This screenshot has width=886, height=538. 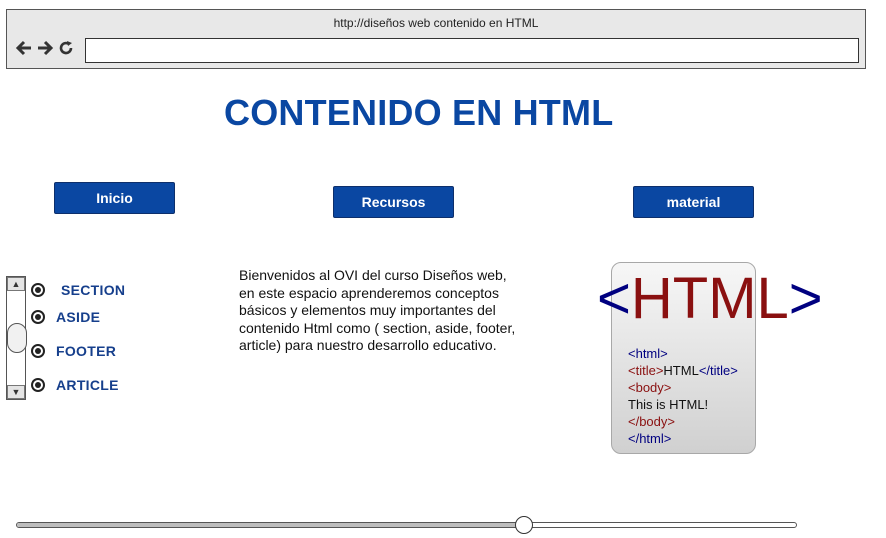 I want to click on material-button: material, so click(x=693, y=202).